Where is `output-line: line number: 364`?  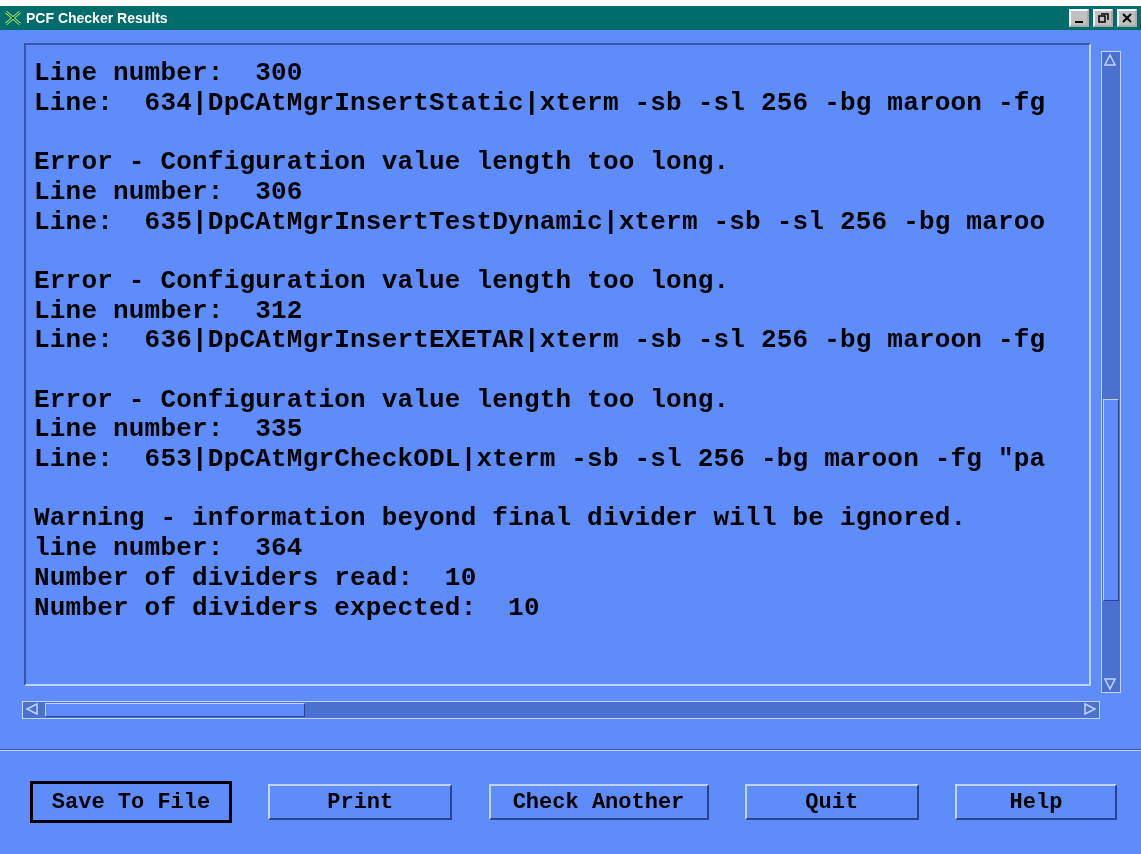
output-line: line number: 364 is located at coordinates (169, 549).